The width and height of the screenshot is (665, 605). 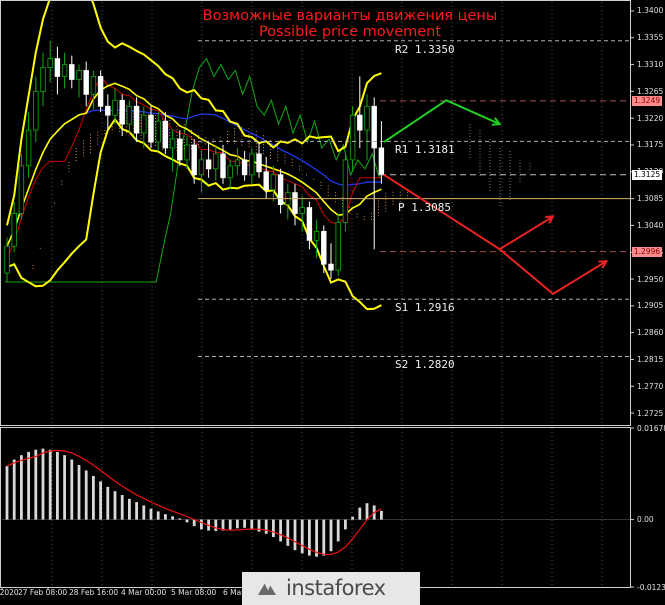 What do you see at coordinates (650, 91) in the screenshot?
I see `price-tick-label: 1.3265` at bounding box center [650, 91].